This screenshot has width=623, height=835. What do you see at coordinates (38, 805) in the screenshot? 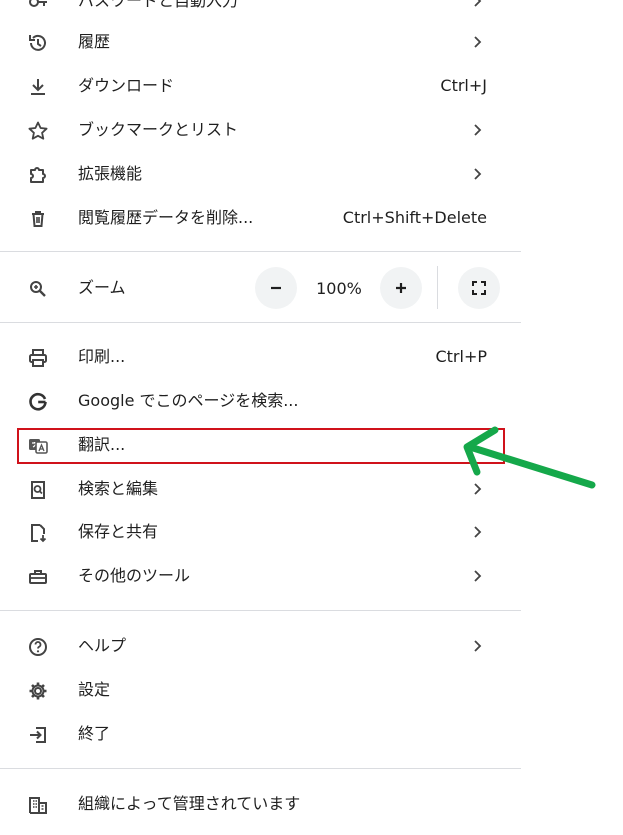
I see `building-icon` at bounding box center [38, 805].